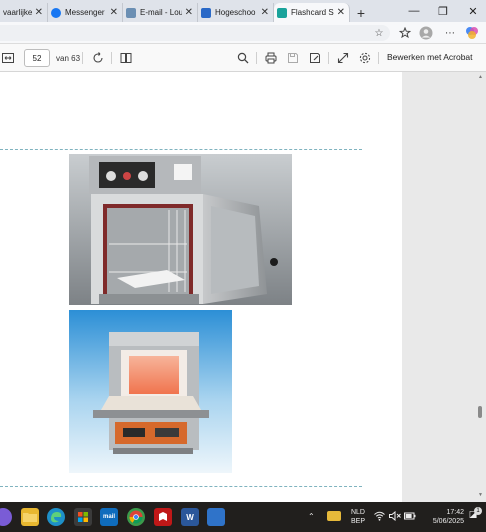 This screenshot has height=532, width=486. What do you see at coordinates (293, 58) in the screenshot?
I see `save-icon` at bounding box center [293, 58].